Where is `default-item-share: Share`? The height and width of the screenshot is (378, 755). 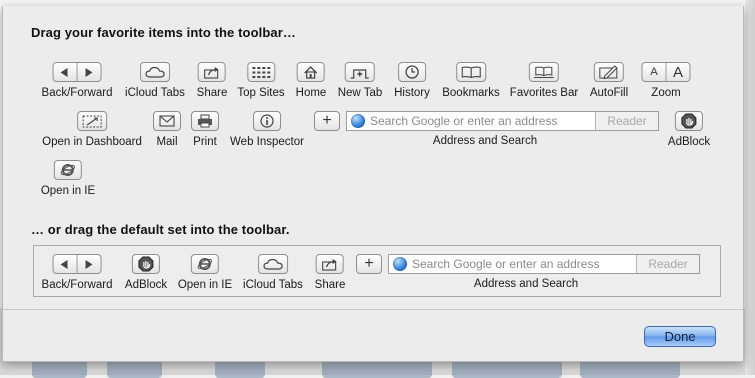 default-item-share: Share is located at coordinates (330, 272).